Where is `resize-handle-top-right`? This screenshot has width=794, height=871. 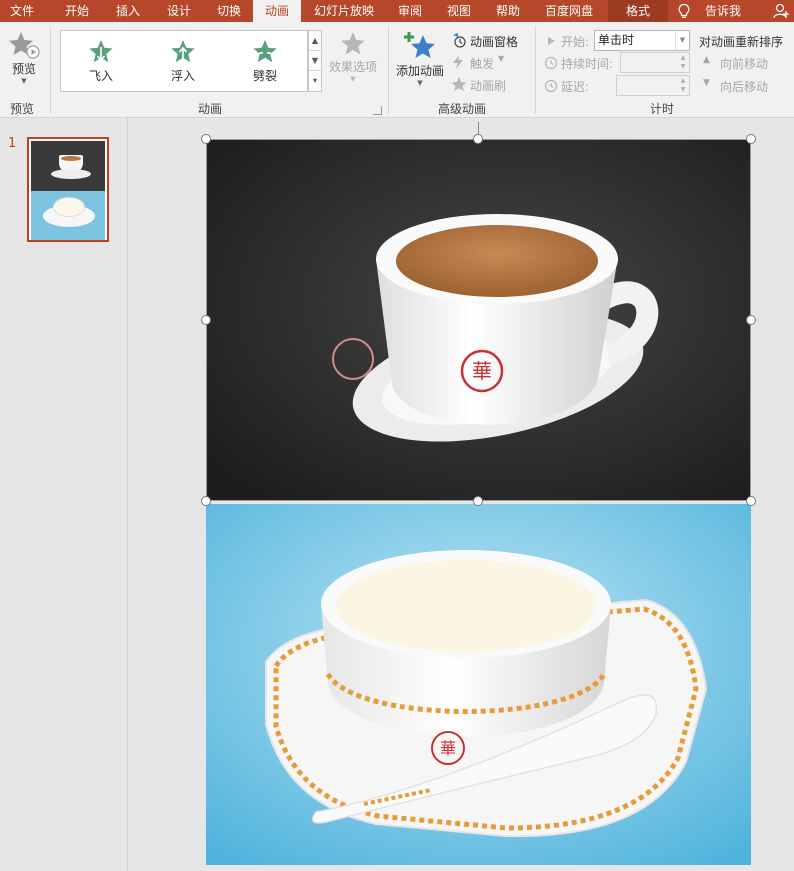 resize-handle-top-right is located at coordinates (751, 139).